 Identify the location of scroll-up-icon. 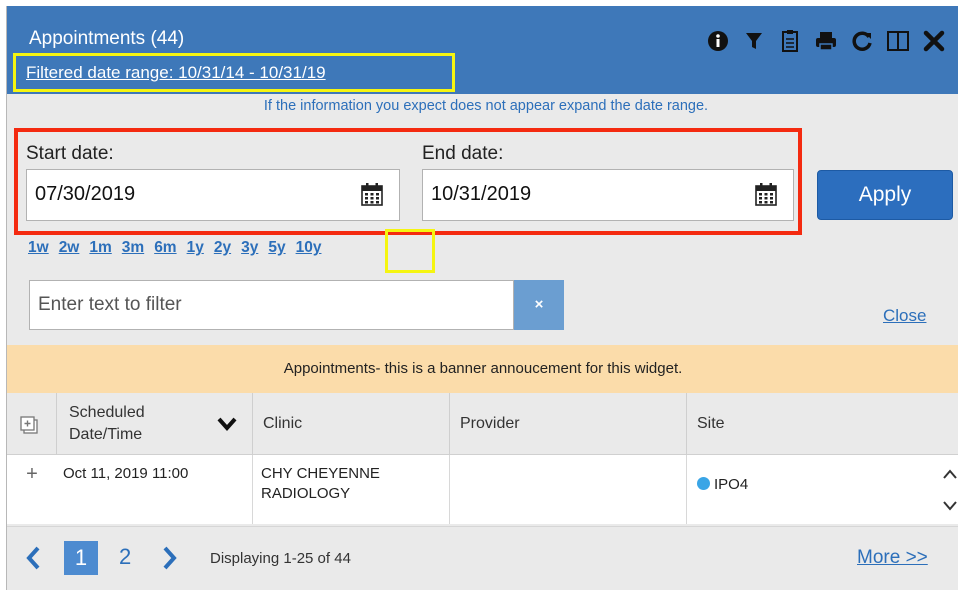
(950, 476).